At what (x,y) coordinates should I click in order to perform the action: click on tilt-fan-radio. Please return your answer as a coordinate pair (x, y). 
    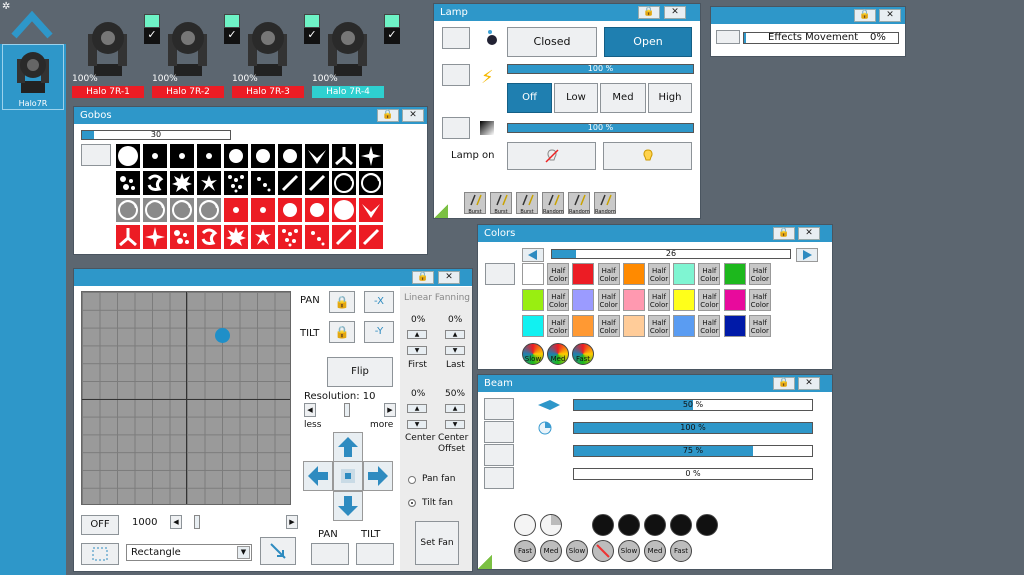
    Looking at the image, I should click on (412, 503).